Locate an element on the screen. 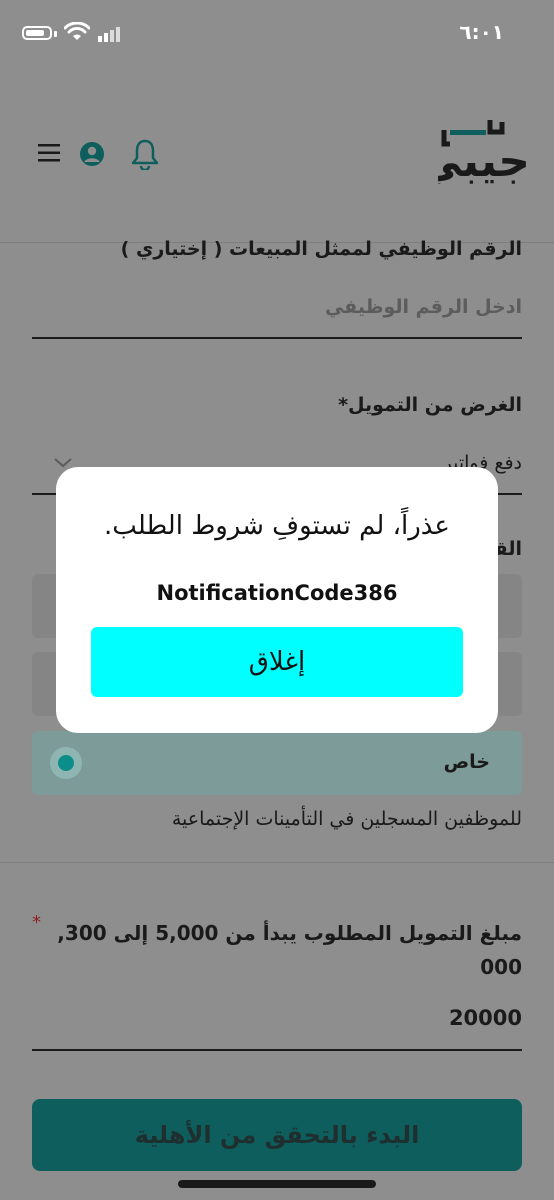  battery-icon is located at coordinates (37, 33).